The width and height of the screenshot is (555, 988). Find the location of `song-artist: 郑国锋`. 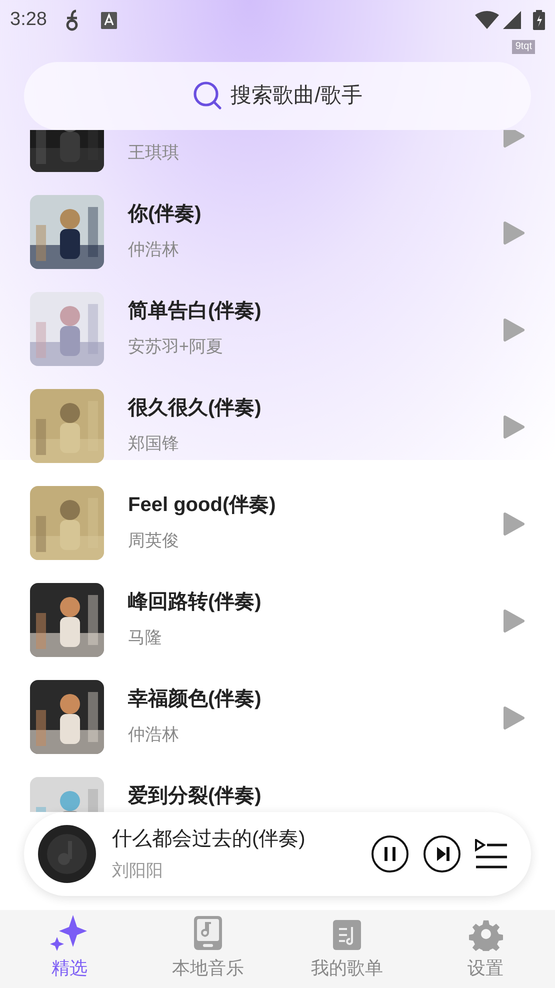

song-artist: 郑国锋 is located at coordinates (154, 444).